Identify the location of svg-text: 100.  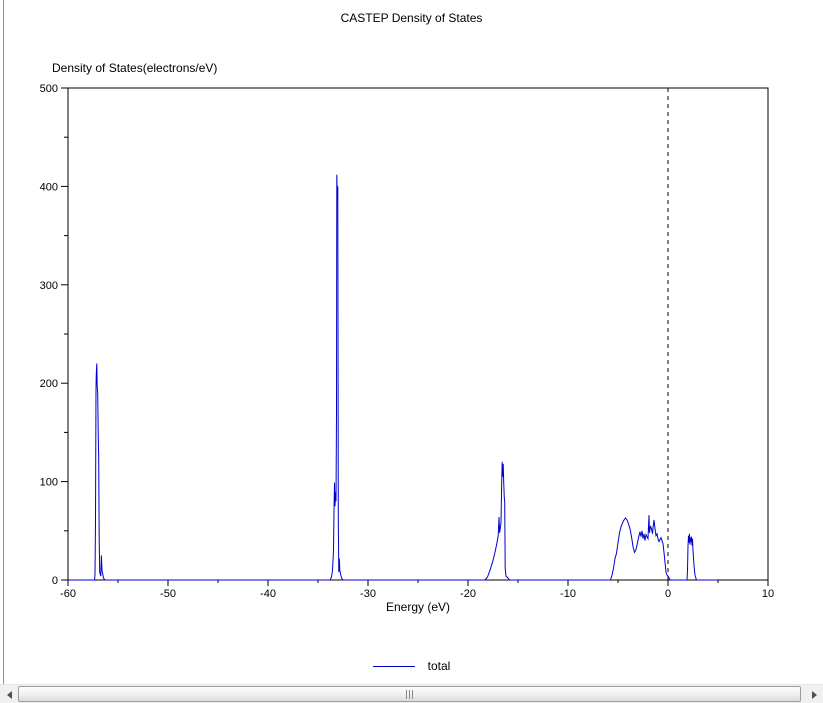
(49, 483).